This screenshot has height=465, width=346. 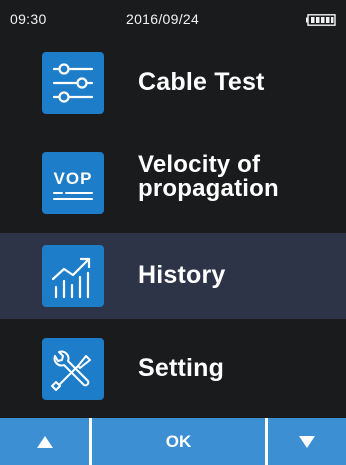 I want to click on status-date: 2016/09/24, so click(x=163, y=19).